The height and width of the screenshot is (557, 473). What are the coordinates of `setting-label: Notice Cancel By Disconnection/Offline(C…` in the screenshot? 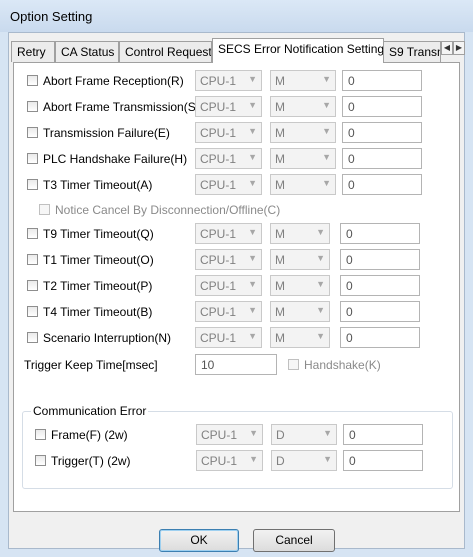 It's located at (168, 210).